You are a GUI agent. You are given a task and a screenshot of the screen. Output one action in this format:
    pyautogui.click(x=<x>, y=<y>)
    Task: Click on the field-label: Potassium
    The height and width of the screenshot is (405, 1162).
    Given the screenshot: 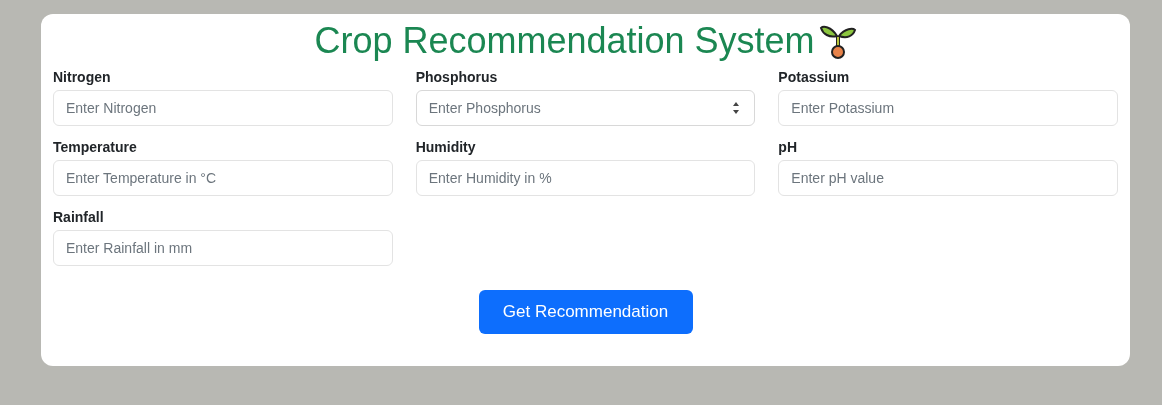 What is the action you would take?
    pyautogui.click(x=814, y=77)
    